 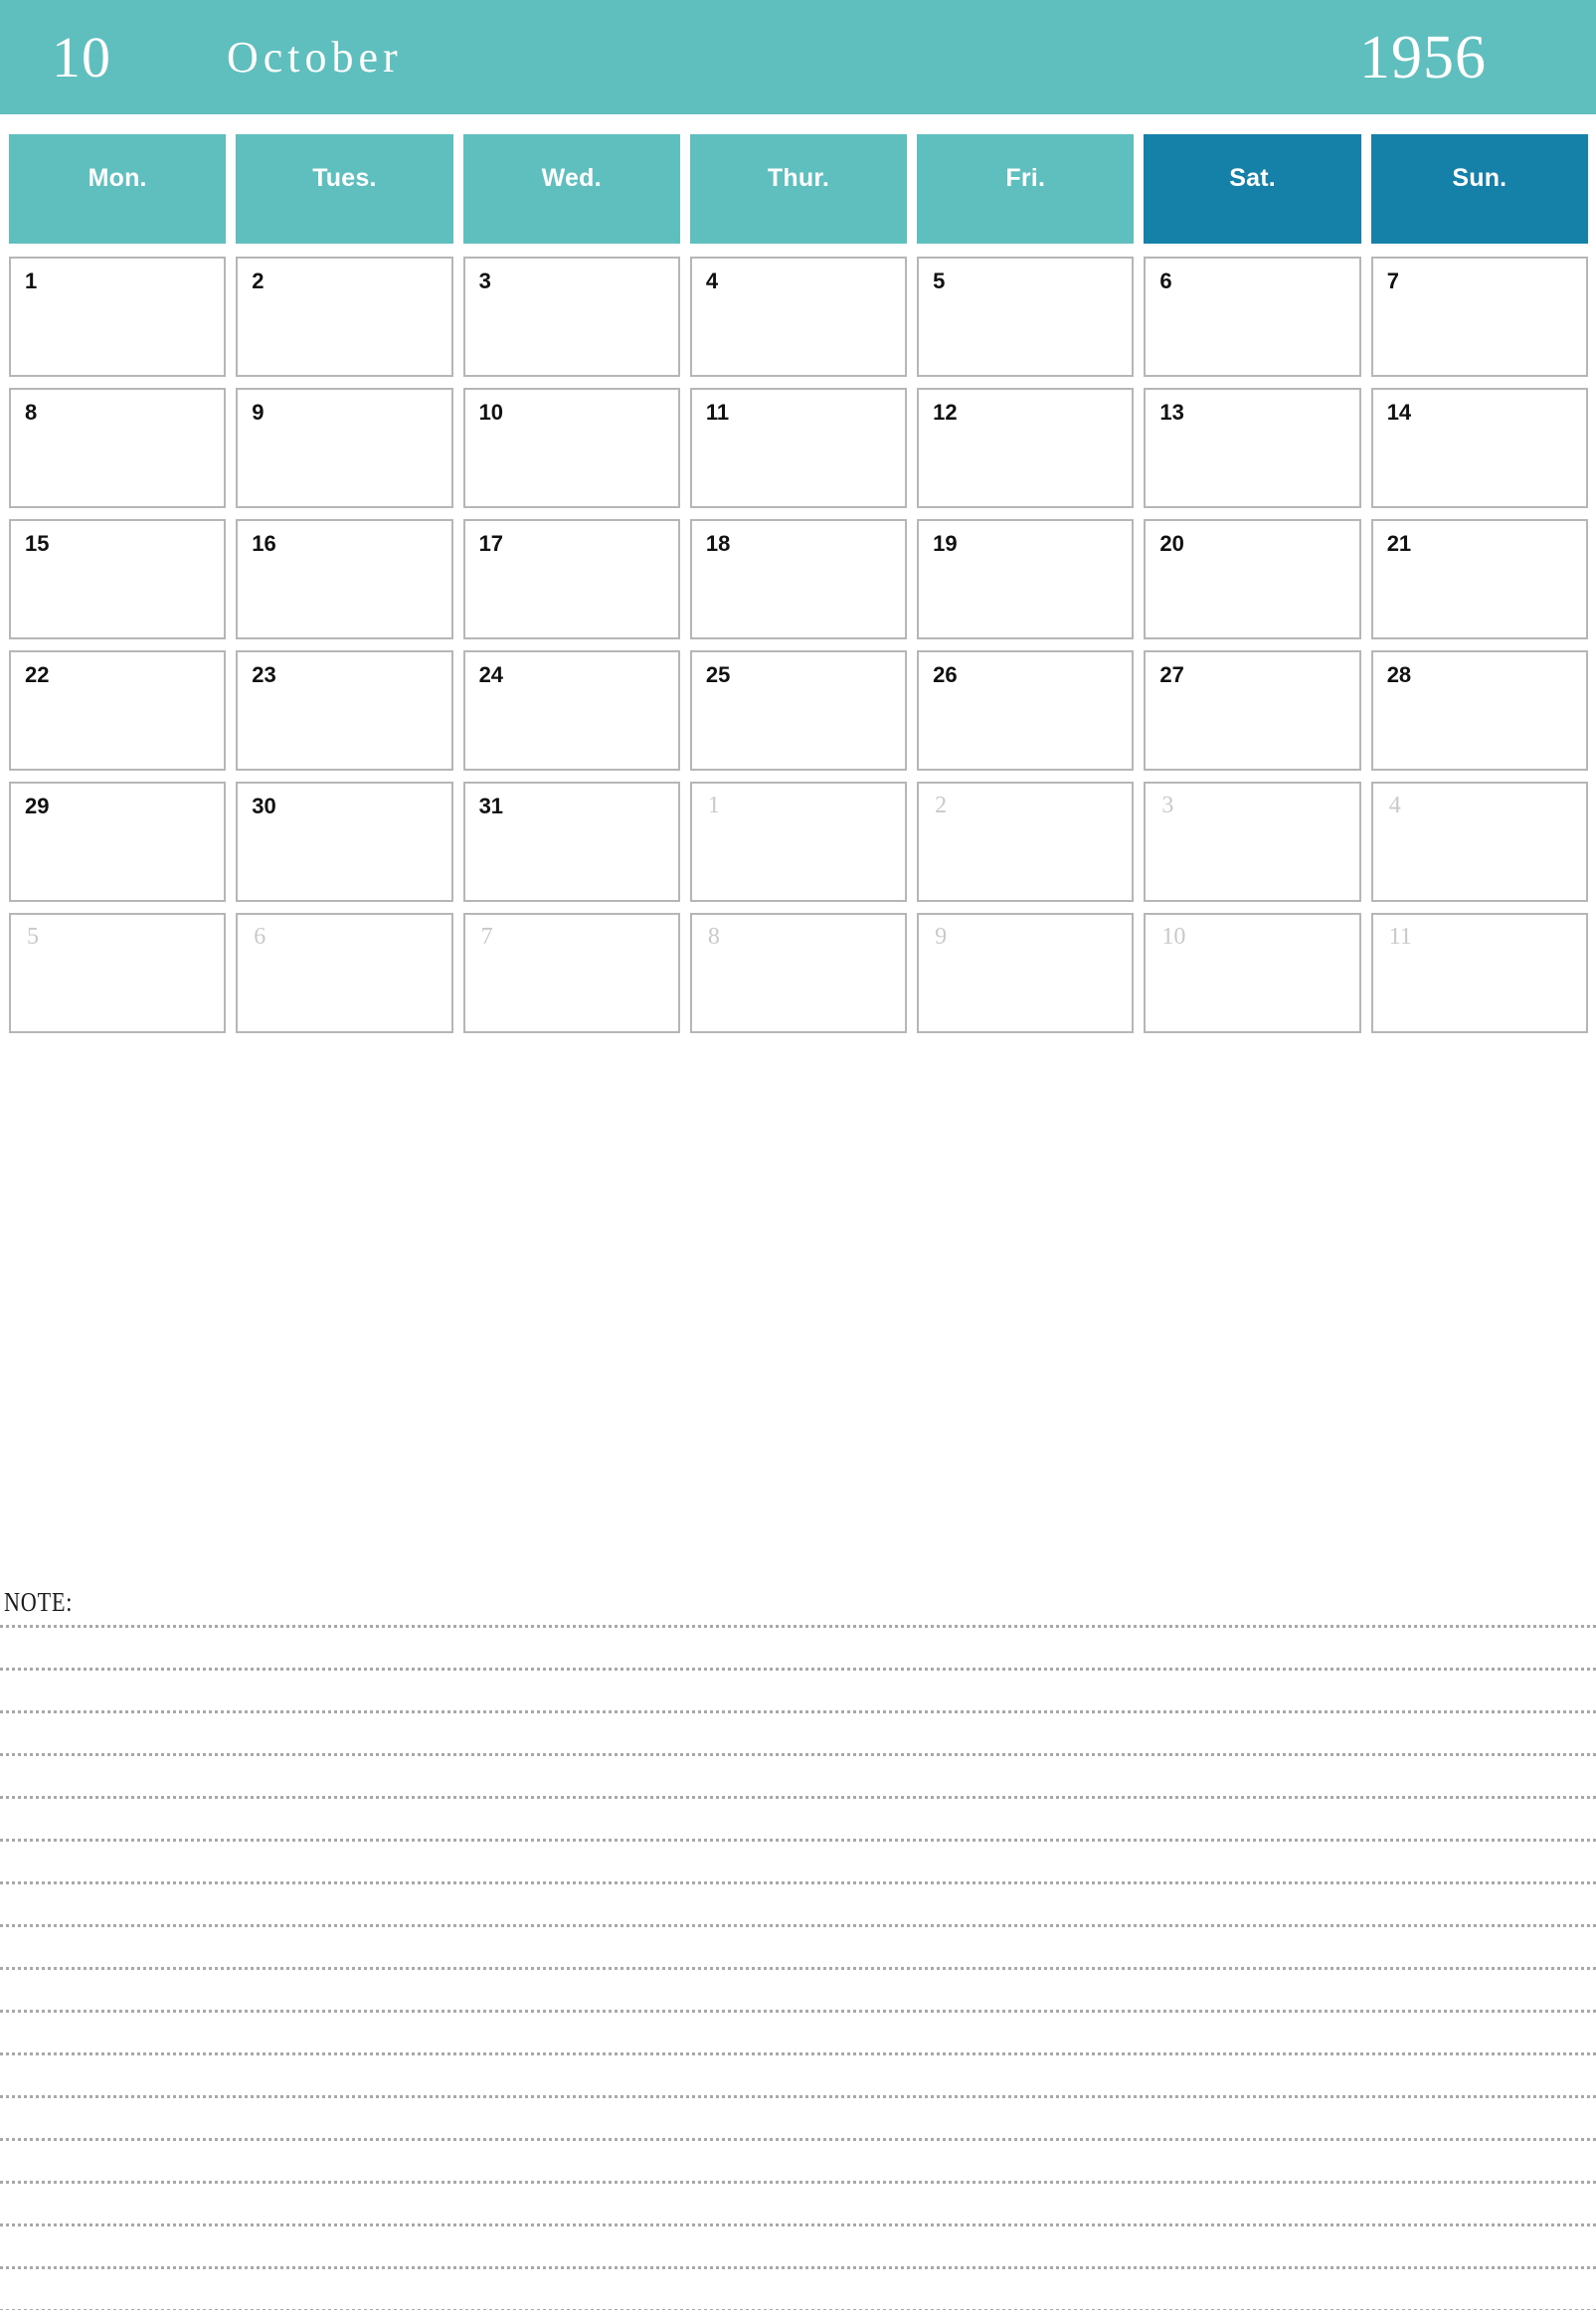 What do you see at coordinates (712, 280) in the screenshot?
I see `day-number: 4` at bounding box center [712, 280].